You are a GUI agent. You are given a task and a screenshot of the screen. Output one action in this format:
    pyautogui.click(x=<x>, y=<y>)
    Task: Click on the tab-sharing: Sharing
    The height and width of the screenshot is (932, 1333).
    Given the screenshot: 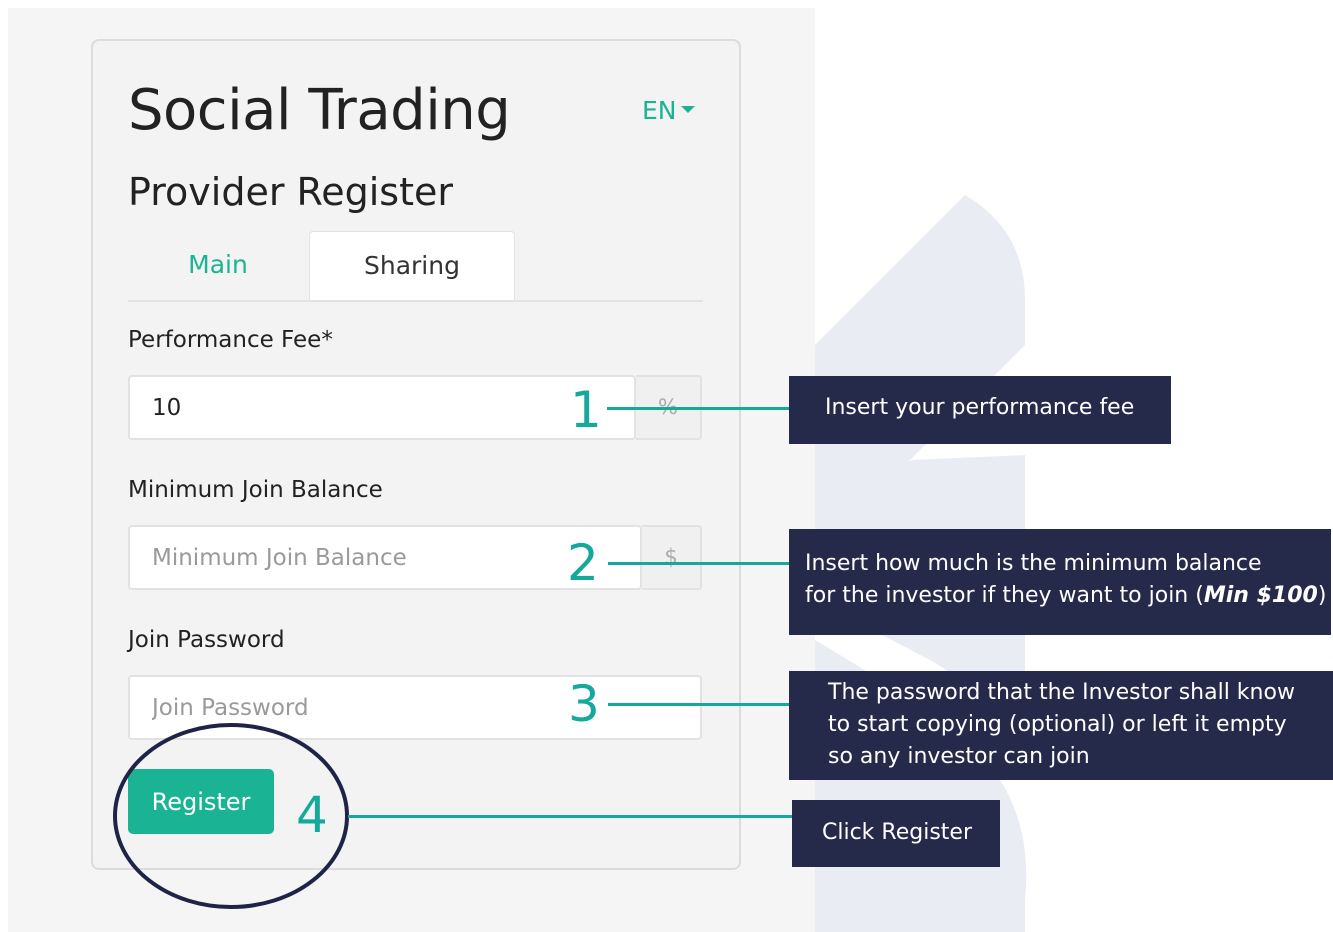 What is the action you would take?
    pyautogui.click(x=412, y=266)
    